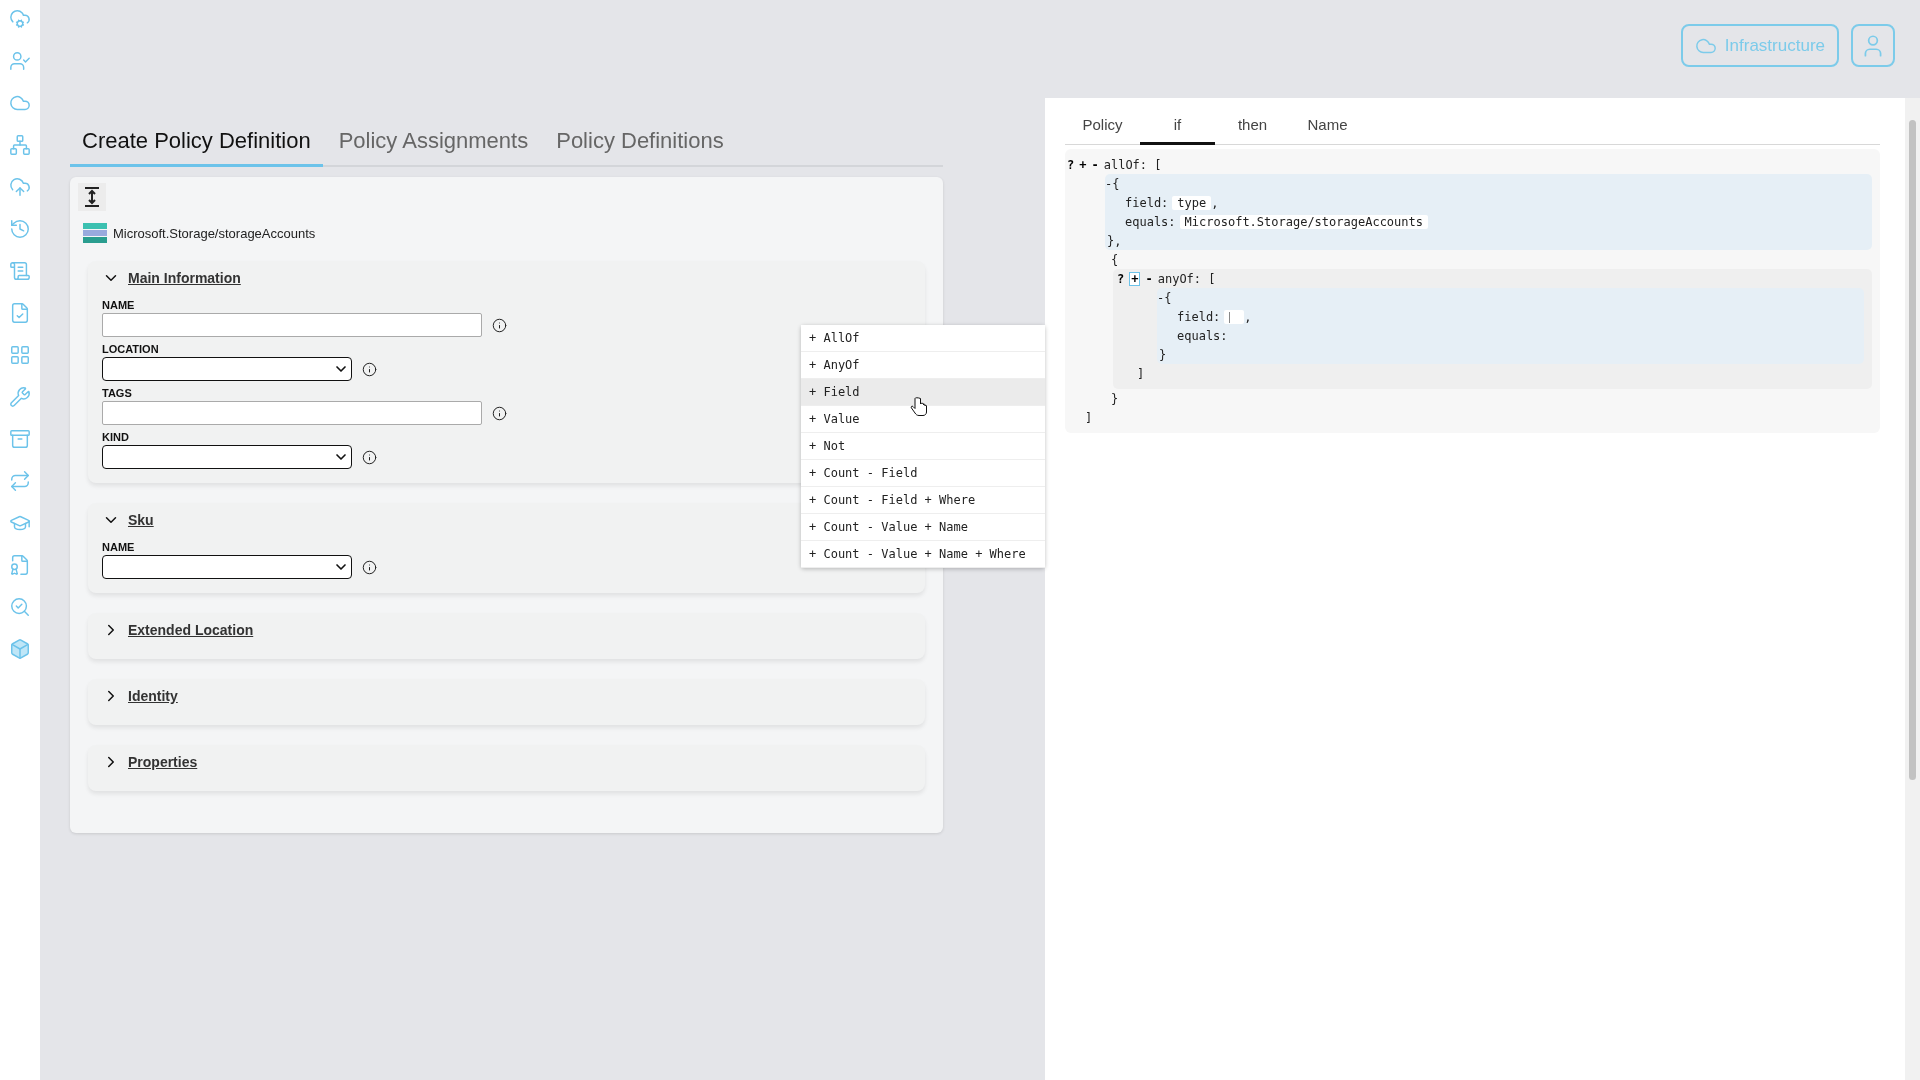  Describe the element at coordinates (171, 278) in the screenshot. I see `section-header: Main Information` at that location.